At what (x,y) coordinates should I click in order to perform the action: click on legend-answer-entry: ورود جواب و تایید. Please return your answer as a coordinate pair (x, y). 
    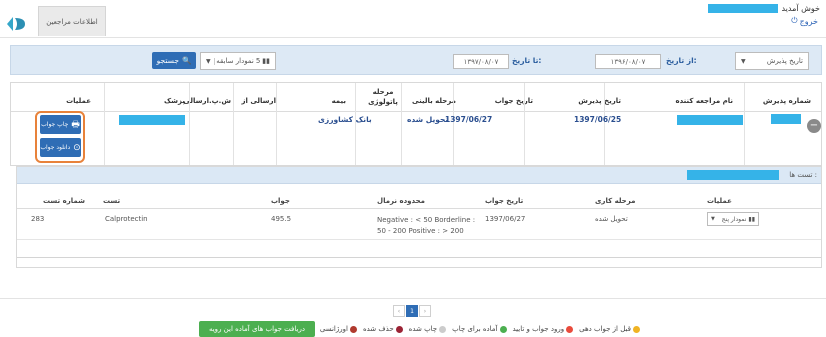
    Looking at the image, I should click on (543, 329).